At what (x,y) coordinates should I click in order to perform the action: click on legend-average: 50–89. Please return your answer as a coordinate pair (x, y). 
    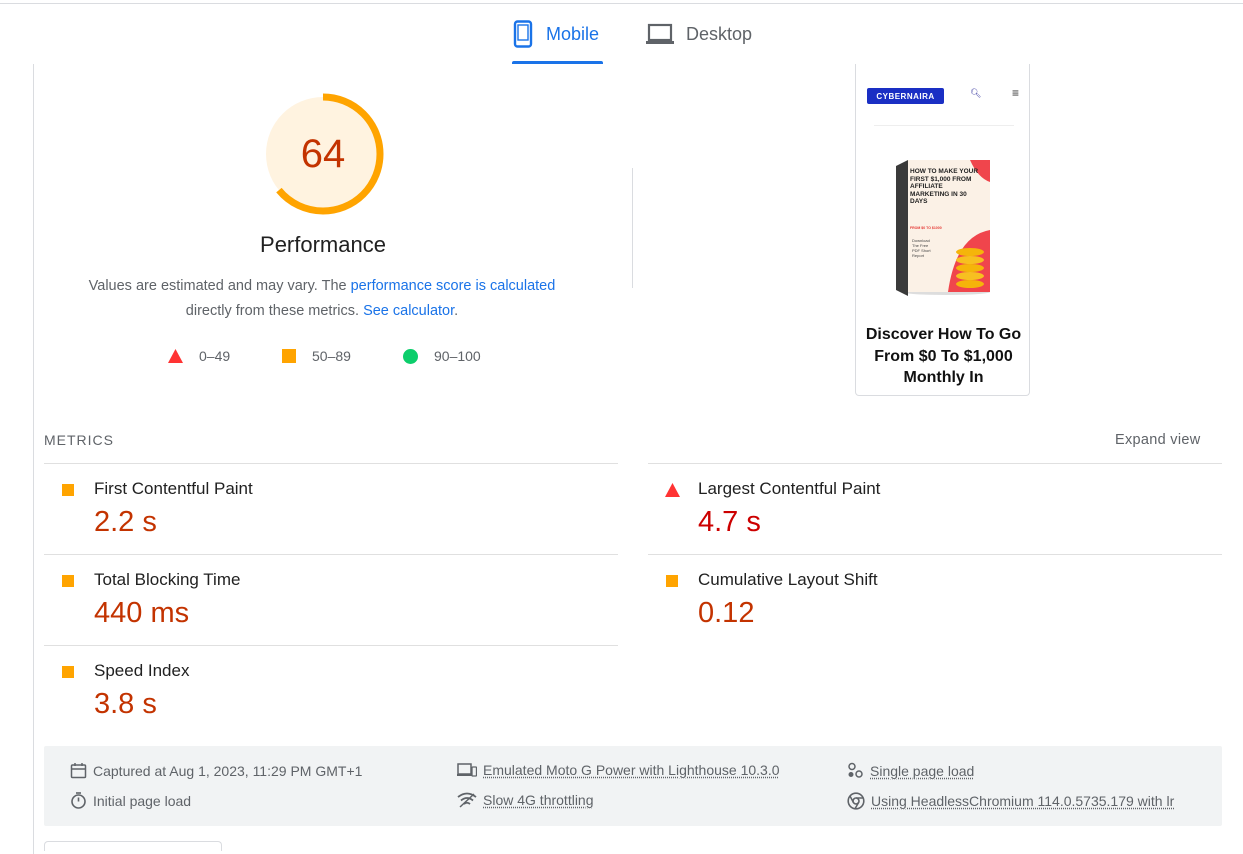
    Looking at the image, I should click on (316, 356).